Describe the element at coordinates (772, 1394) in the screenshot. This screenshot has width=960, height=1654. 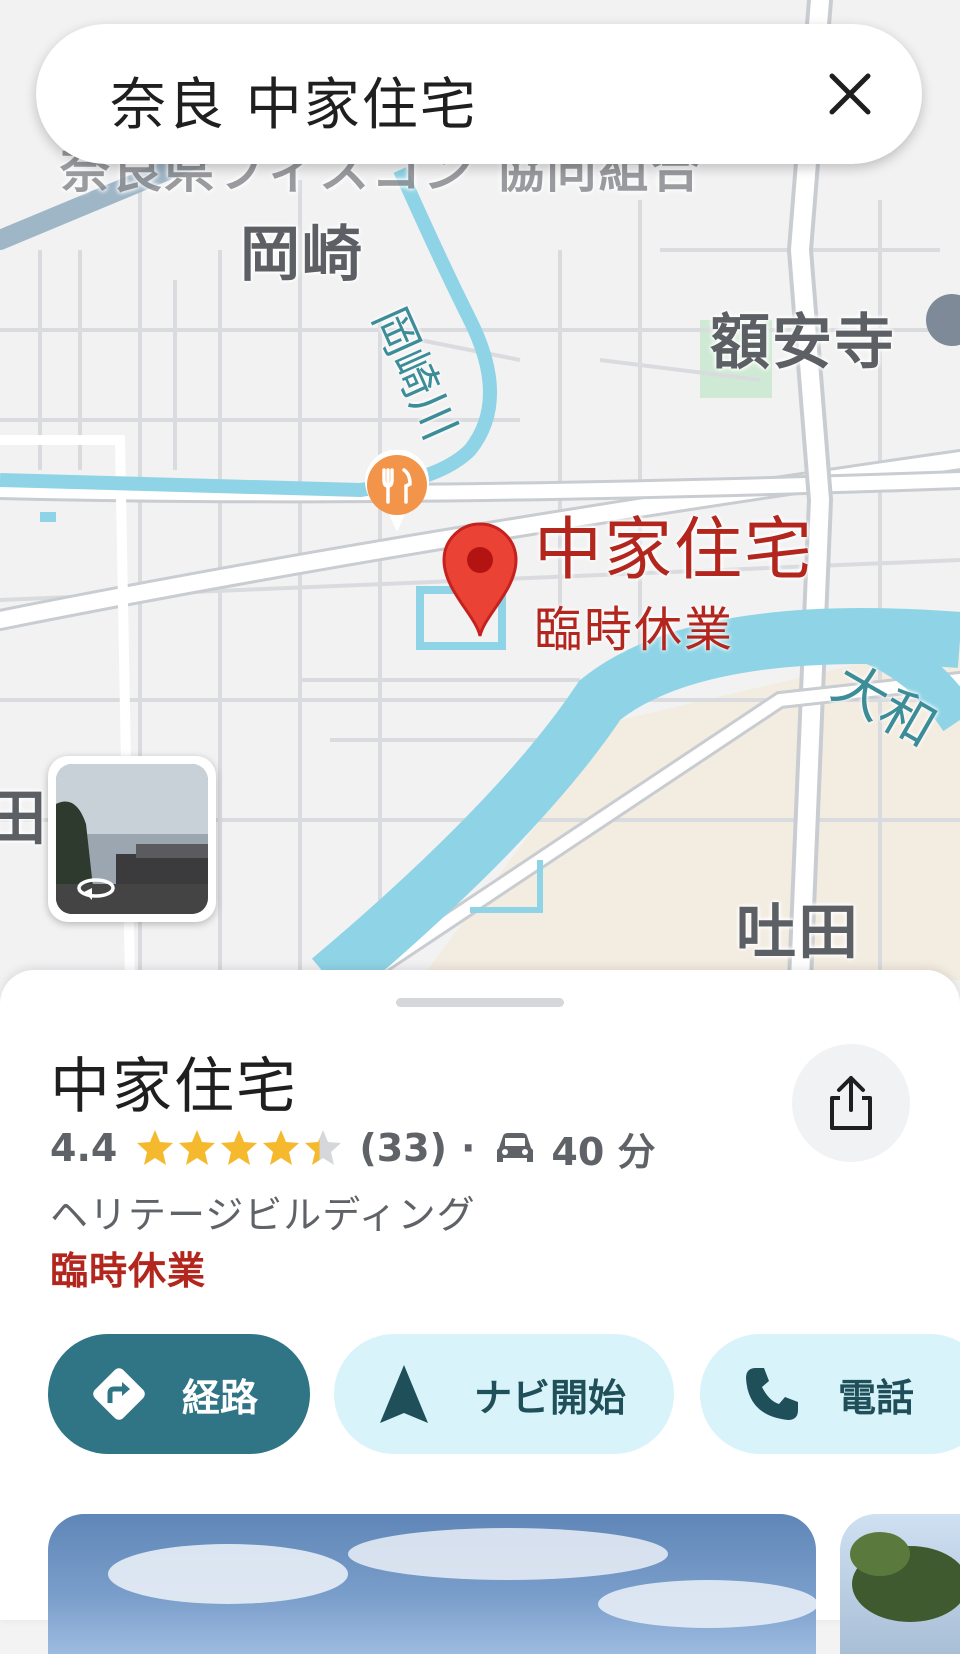
I see `phone-icon` at that location.